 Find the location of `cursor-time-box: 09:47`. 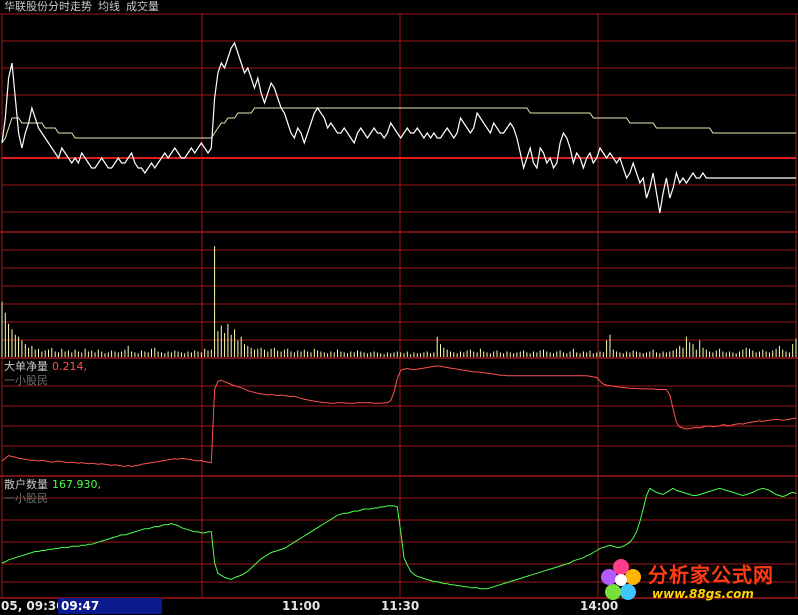

cursor-time-box: 09:47 is located at coordinates (110, 606).